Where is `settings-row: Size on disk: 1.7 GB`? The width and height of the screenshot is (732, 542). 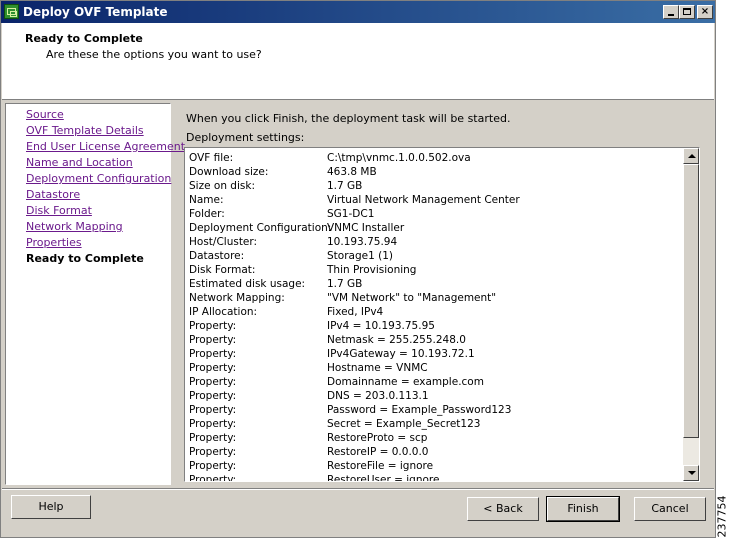 settings-row: Size on disk: 1.7 GB is located at coordinates (435, 186).